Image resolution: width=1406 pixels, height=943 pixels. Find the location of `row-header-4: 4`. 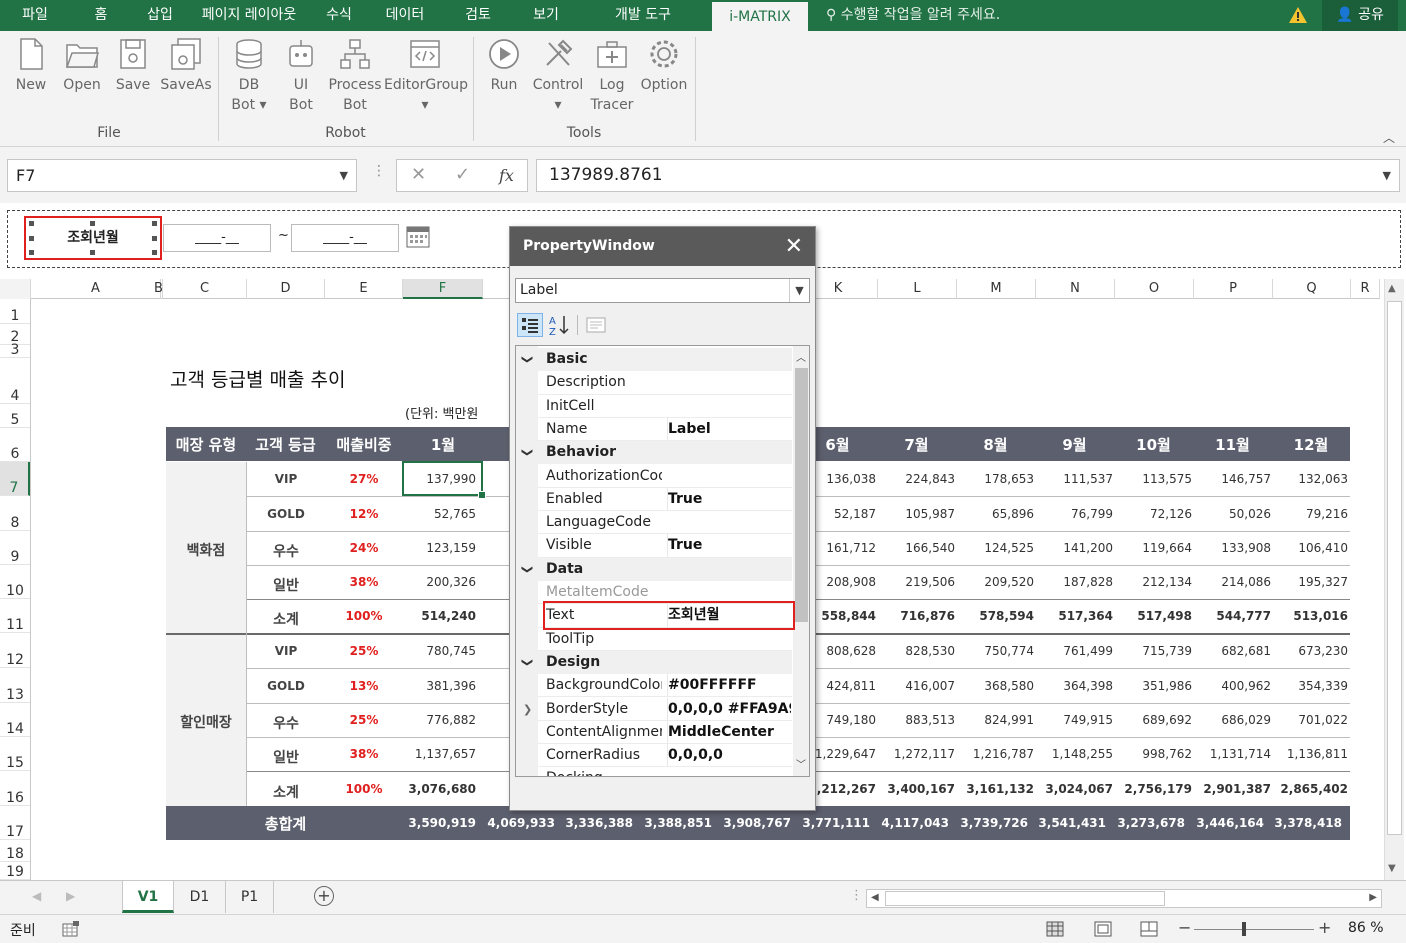

row-header-4: 4 is located at coordinates (15, 381).